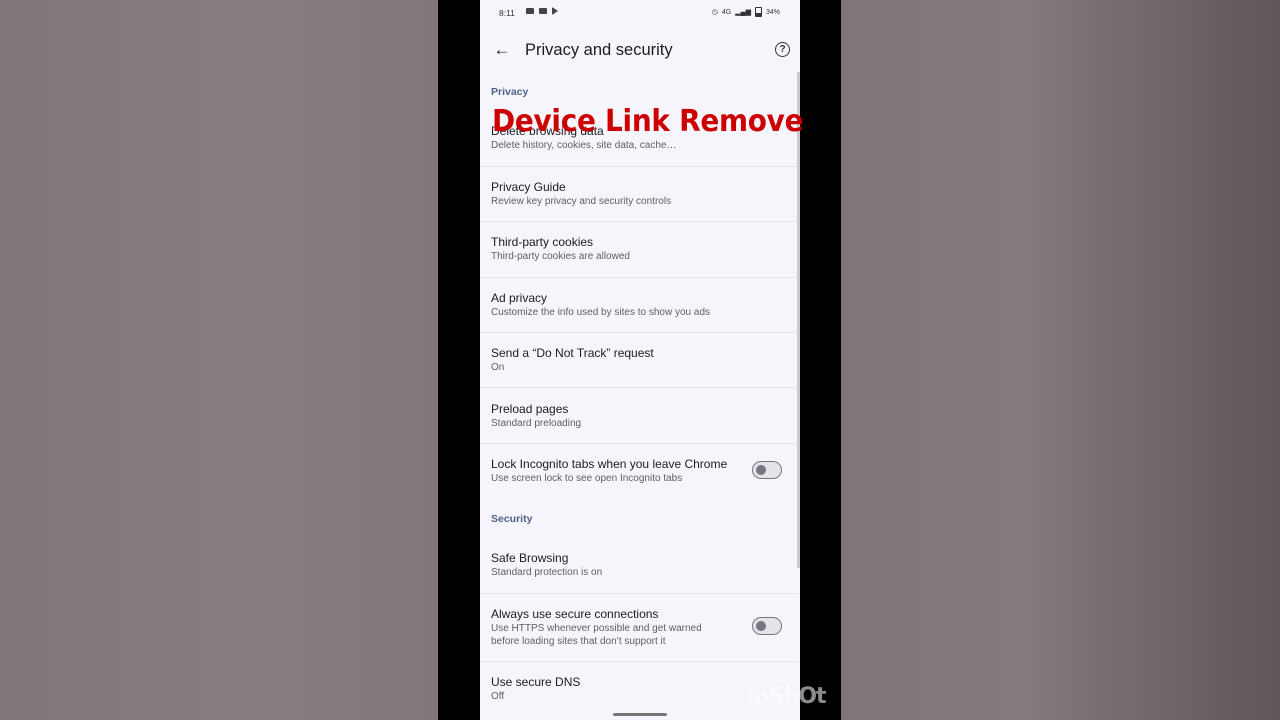 Image resolution: width=1280 pixels, height=720 pixels. What do you see at coordinates (726, 12) in the screenshot?
I see `network-type: 4G` at bounding box center [726, 12].